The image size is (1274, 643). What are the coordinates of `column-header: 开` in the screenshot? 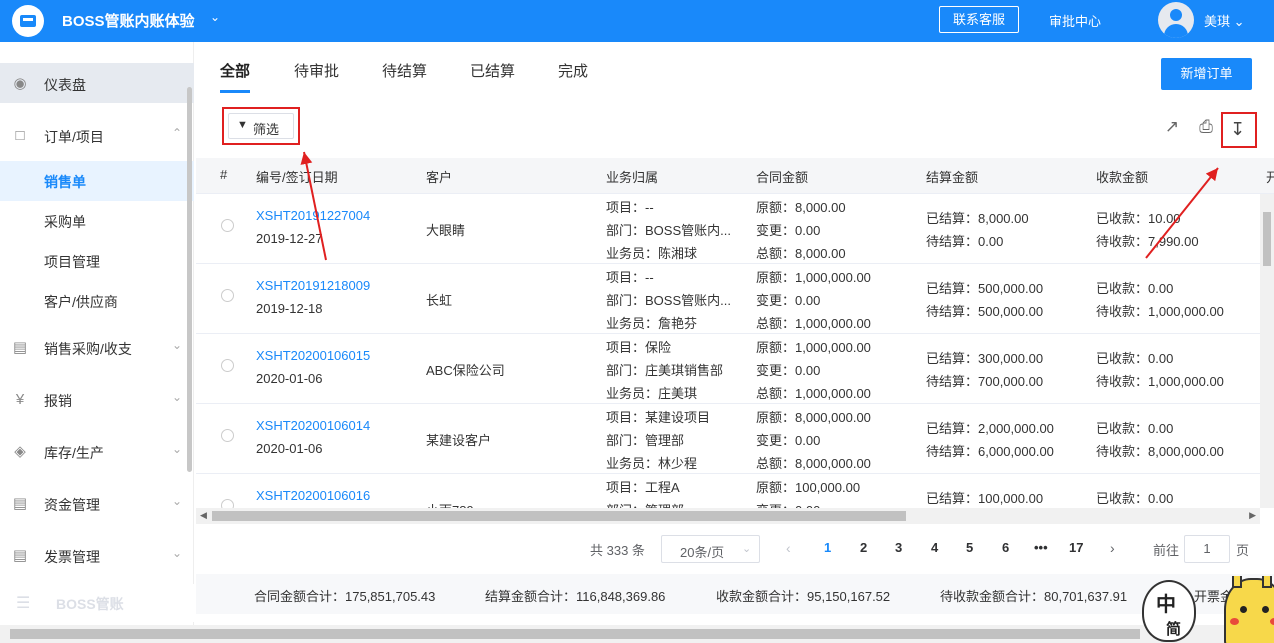 It's located at (1270, 176).